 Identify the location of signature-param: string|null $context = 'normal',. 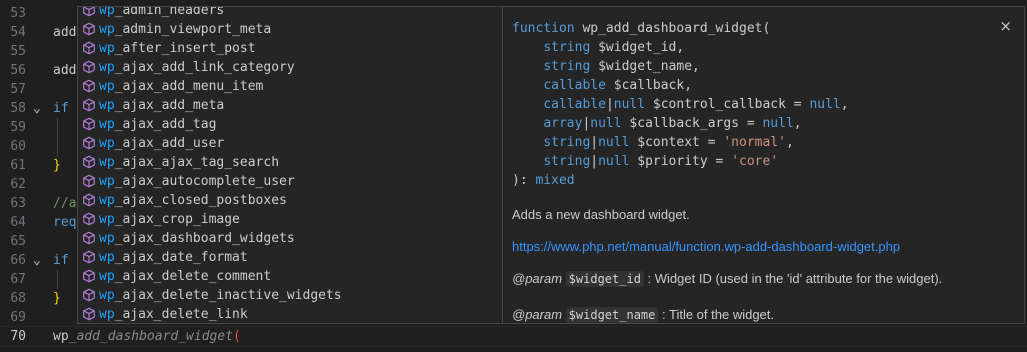
(668, 142).